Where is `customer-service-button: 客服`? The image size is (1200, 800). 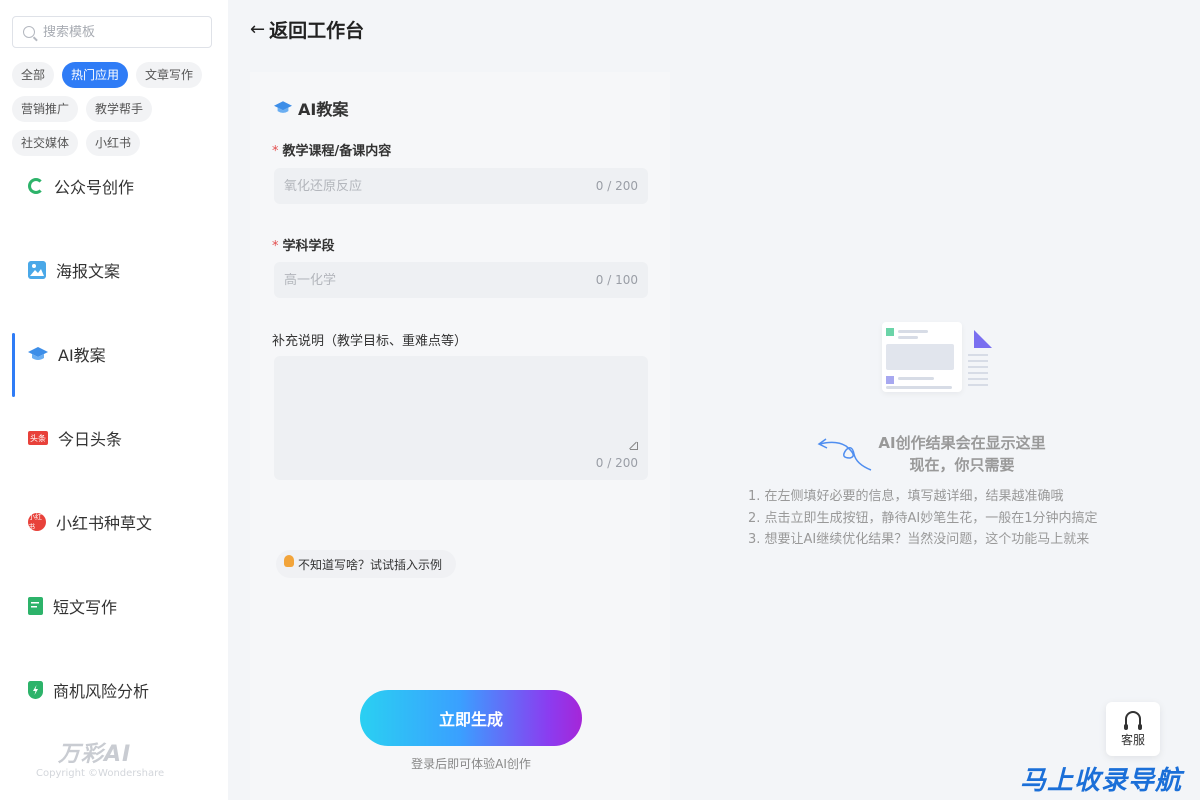
customer-service-button: 客服 is located at coordinates (1133, 729).